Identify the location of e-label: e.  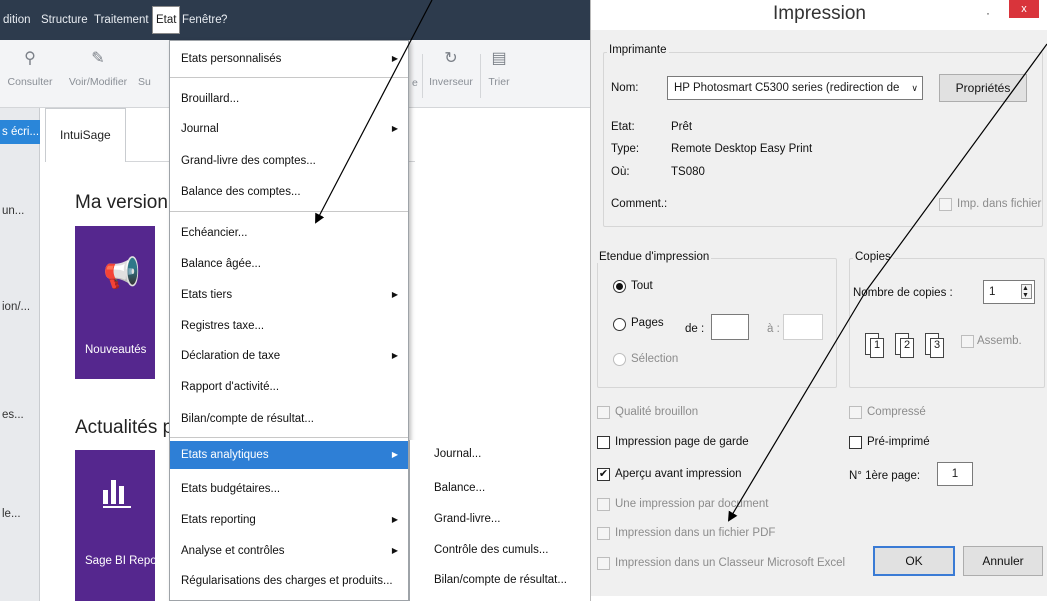
(415, 83).